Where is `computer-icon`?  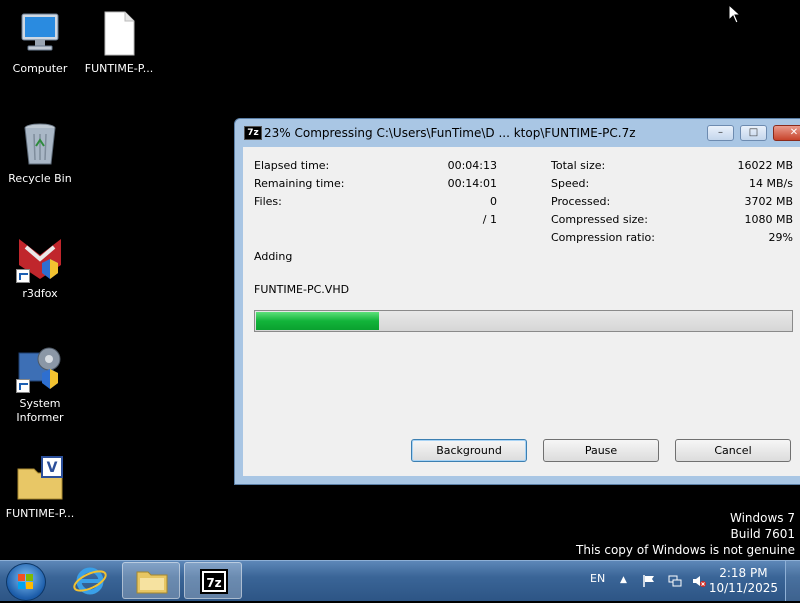
computer-icon is located at coordinates (40, 34).